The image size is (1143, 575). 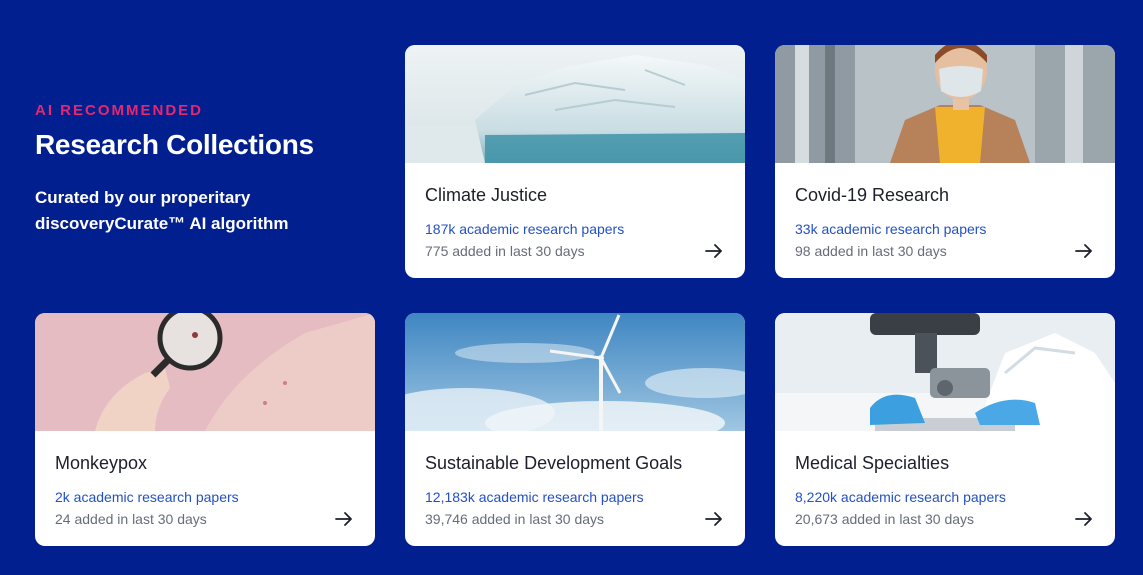 I want to click on collection-title: Monkeypox, so click(x=101, y=463).